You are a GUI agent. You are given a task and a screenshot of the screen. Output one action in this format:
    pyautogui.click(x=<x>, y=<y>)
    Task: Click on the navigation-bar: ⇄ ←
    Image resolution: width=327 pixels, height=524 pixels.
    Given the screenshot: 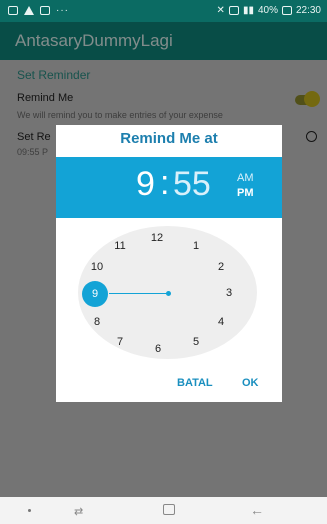 What is the action you would take?
    pyautogui.click(x=163, y=510)
    